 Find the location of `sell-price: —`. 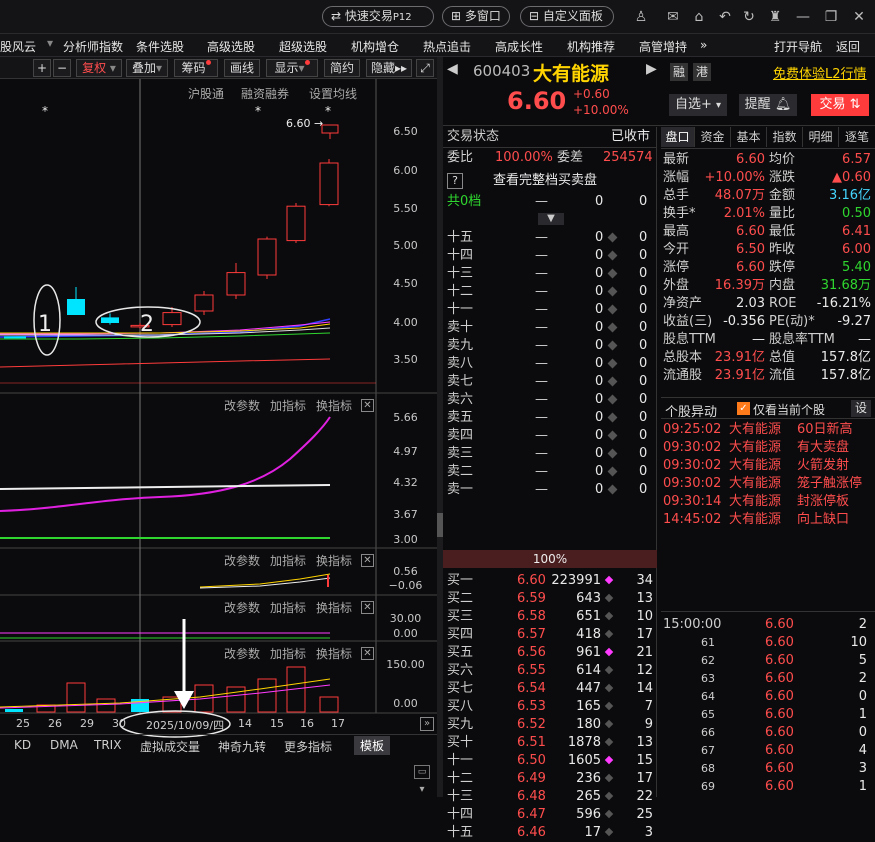

sell-price: — is located at coordinates (541, 327).